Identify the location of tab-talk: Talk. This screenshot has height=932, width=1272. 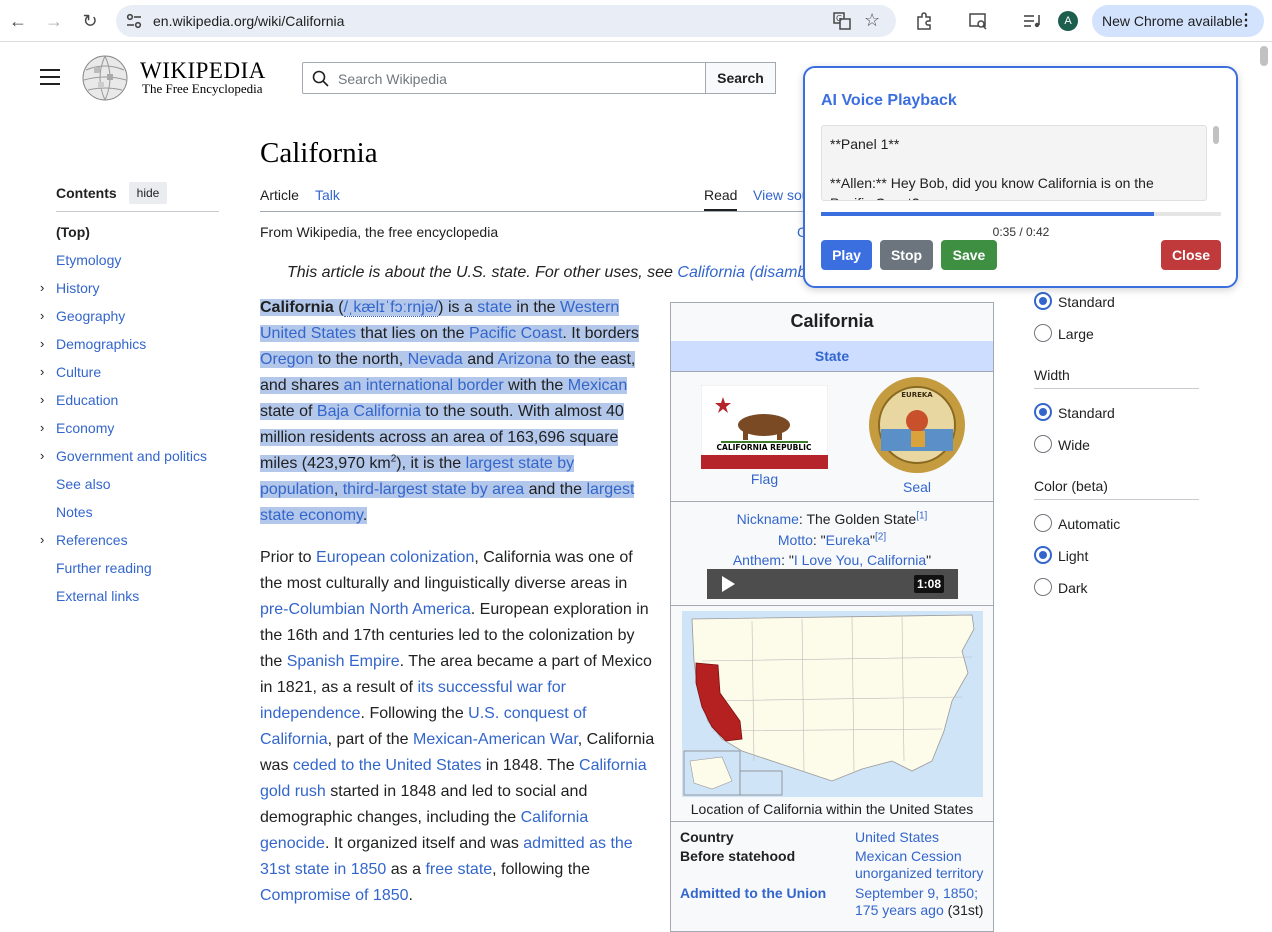
(327, 195).